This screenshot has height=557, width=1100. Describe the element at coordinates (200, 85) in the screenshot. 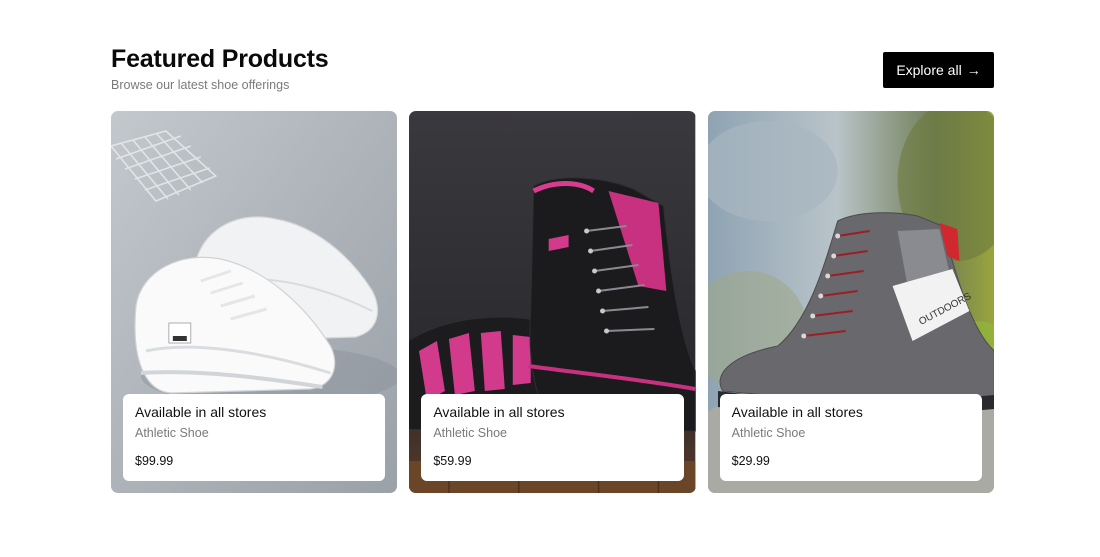

I see `section-subtitle: Browse our latest shoe offerings` at that location.